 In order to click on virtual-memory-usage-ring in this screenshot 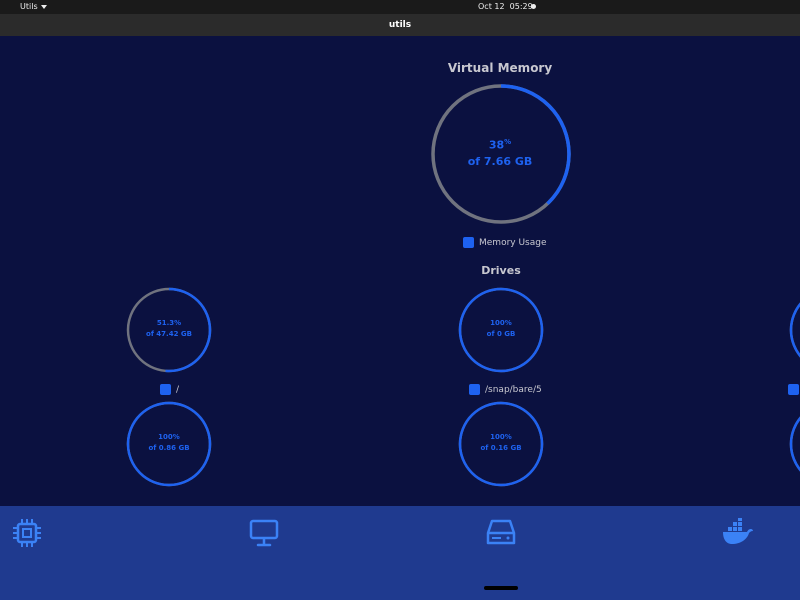, I will do `click(501, 154)`.